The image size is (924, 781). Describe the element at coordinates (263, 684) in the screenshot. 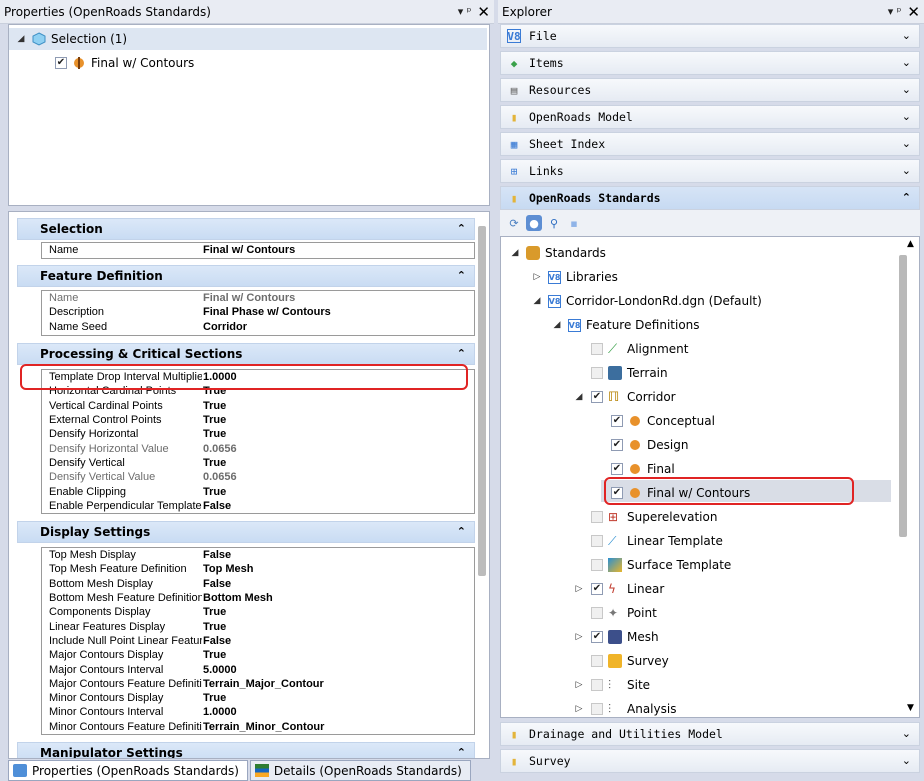

I see `property-value: Terrain_Major_Contour` at that location.